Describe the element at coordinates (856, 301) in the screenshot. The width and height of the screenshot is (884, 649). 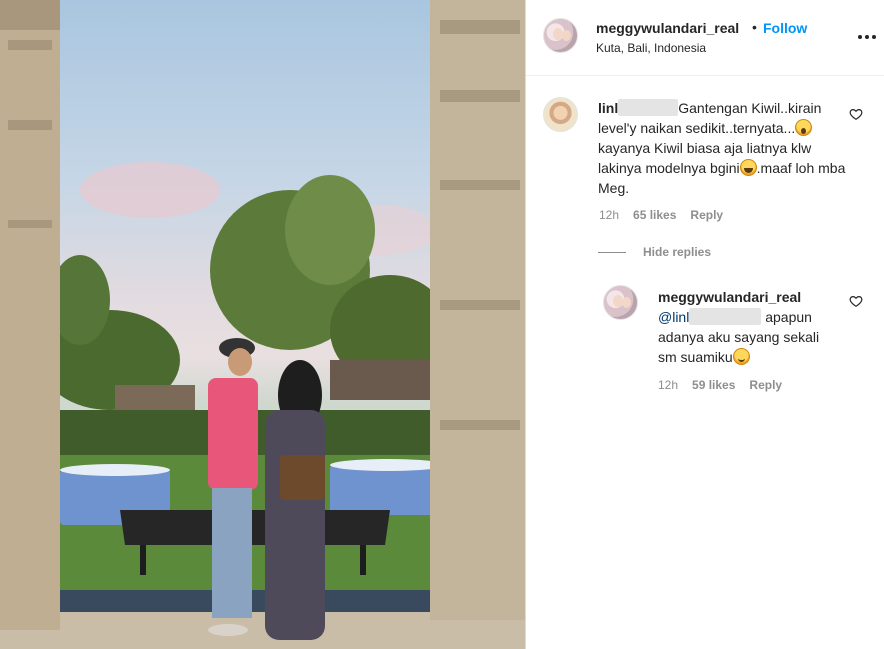
I see `like-reply-heart-icon` at that location.